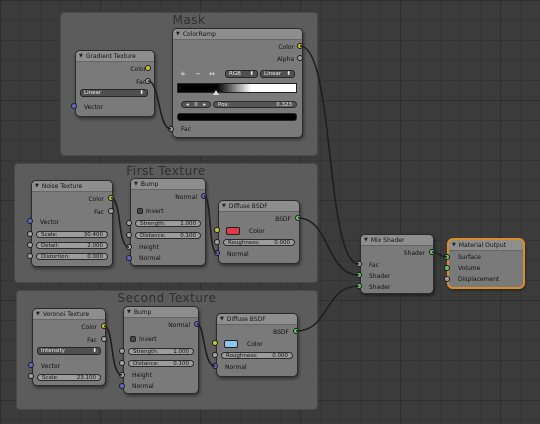  What do you see at coordinates (183, 74) in the screenshot?
I see `add-stop-button: +` at bounding box center [183, 74].